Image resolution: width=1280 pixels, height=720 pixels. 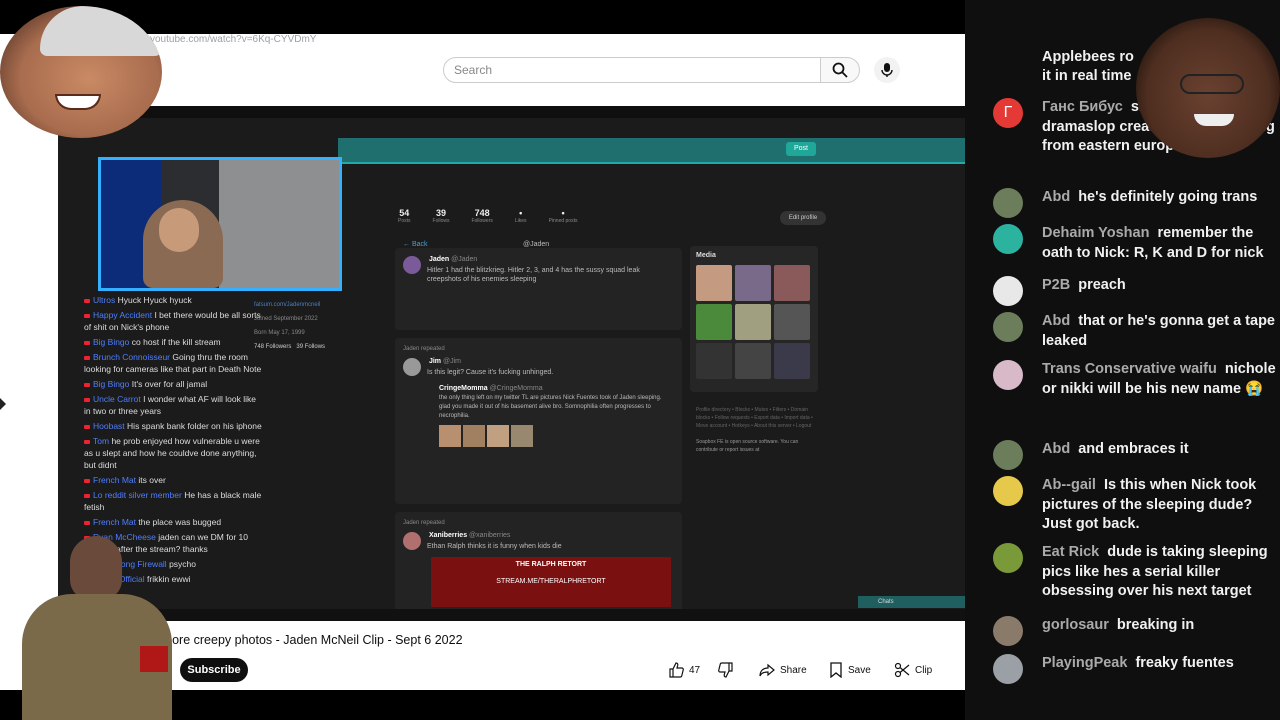 I want to click on dislike-button, so click(x=726, y=670).